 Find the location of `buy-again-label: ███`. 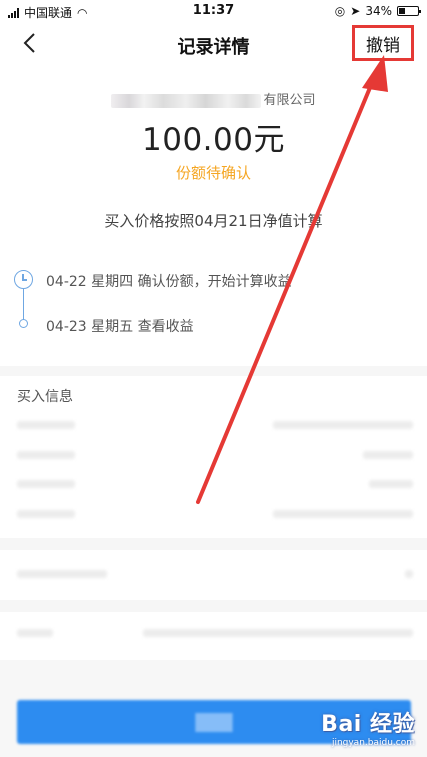

buy-again-label: ███ is located at coordinates (214, 722).